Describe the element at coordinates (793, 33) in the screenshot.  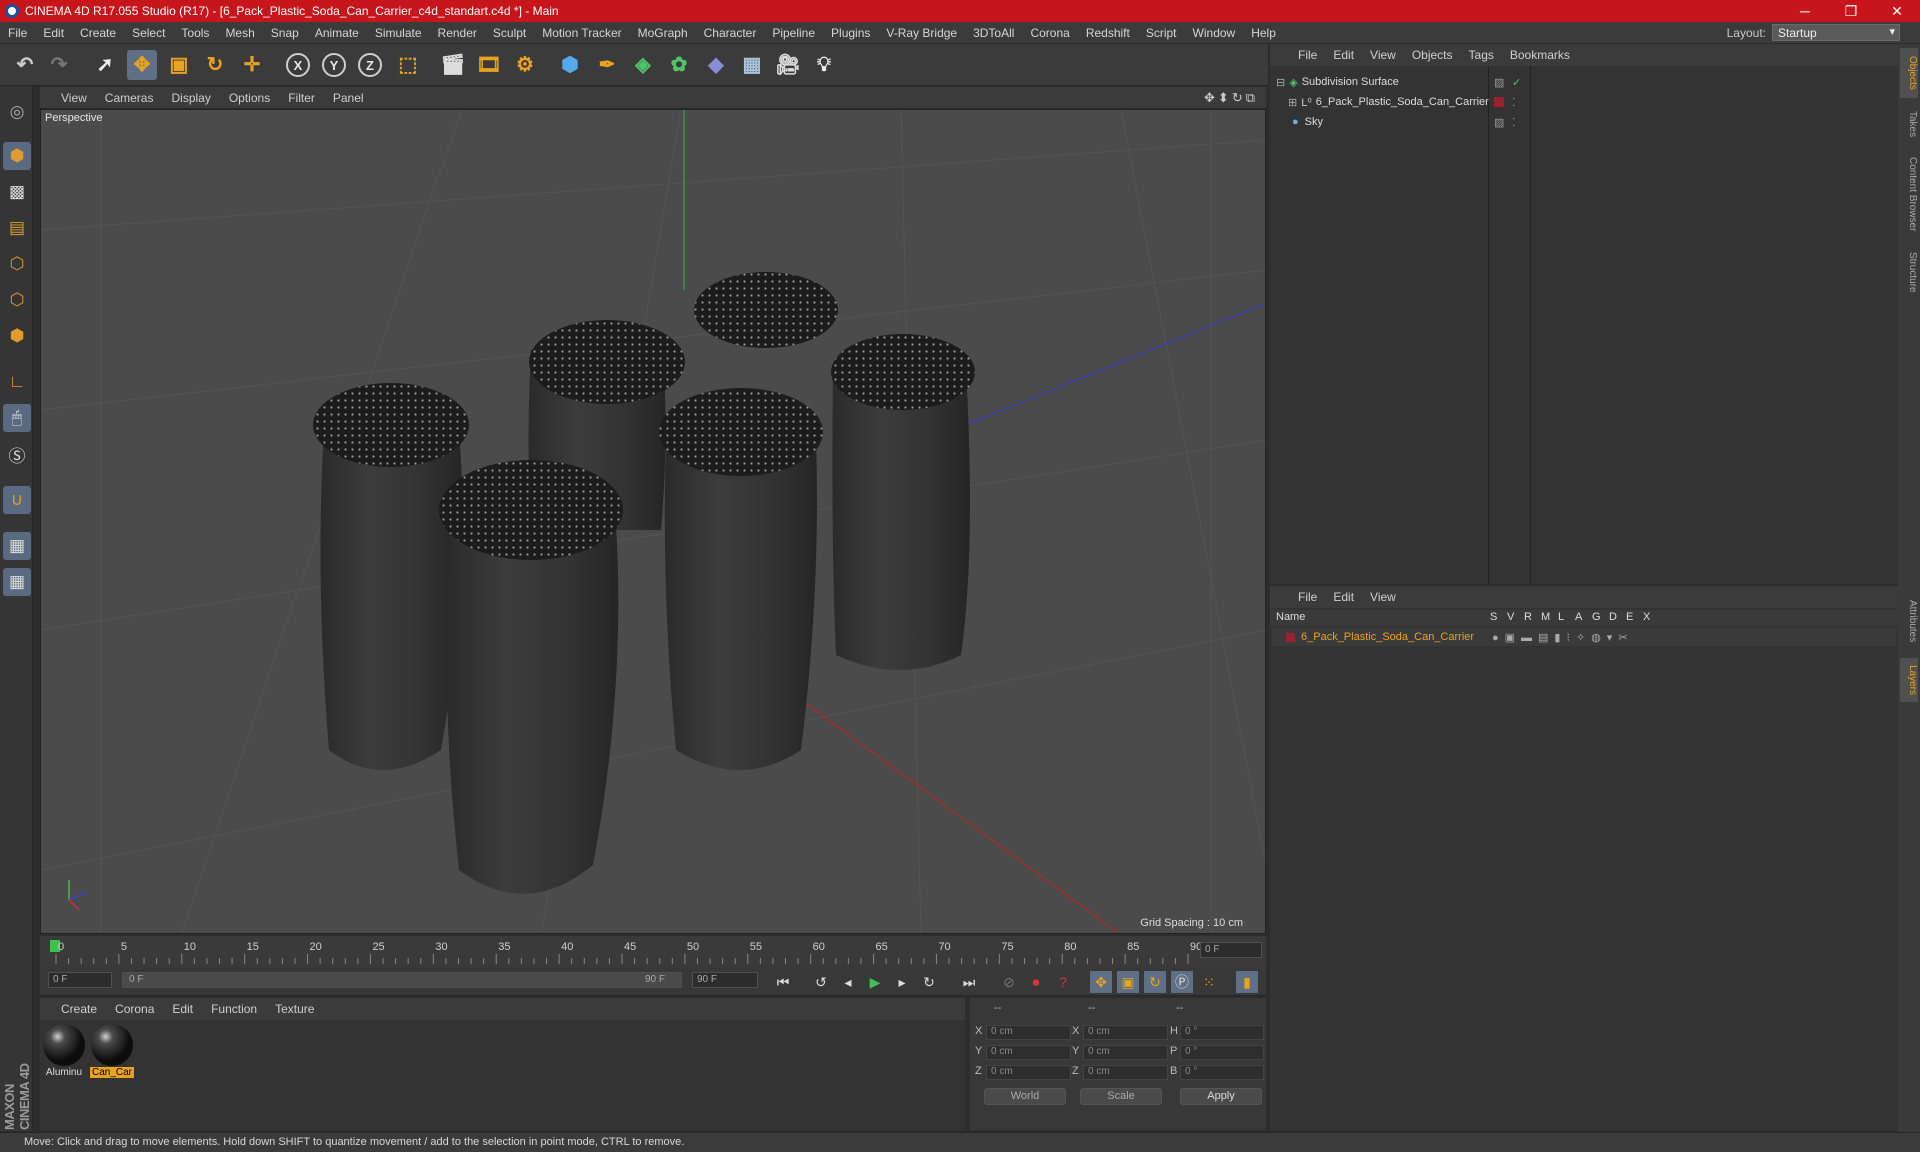
I see `menu-pipeline: Pipeline` at that location.